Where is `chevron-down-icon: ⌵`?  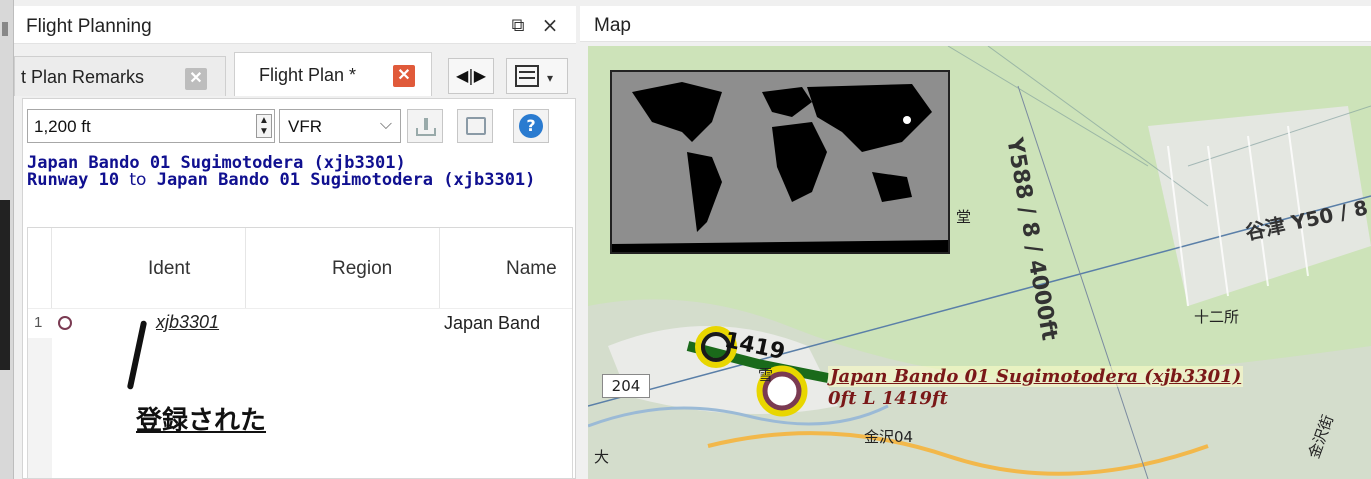 chevron-down-icon: ⌵ is located at coordinates (385, 124).